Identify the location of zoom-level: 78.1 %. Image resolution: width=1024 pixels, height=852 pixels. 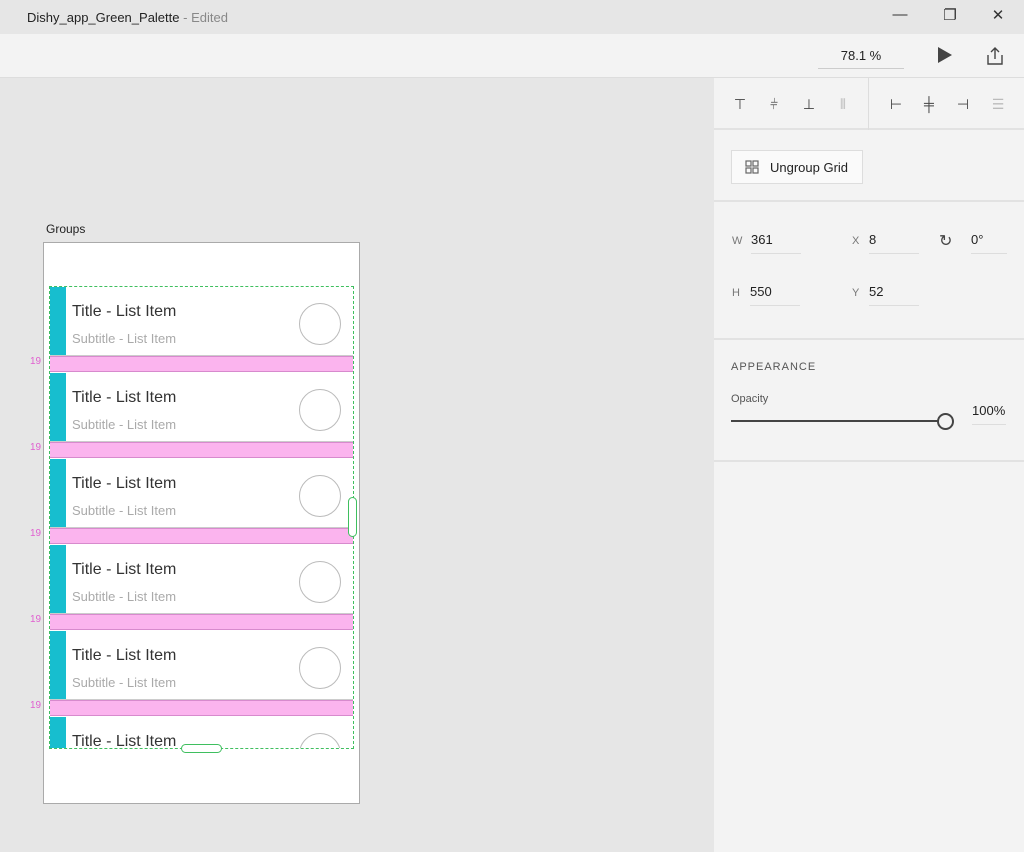
(861, 58).